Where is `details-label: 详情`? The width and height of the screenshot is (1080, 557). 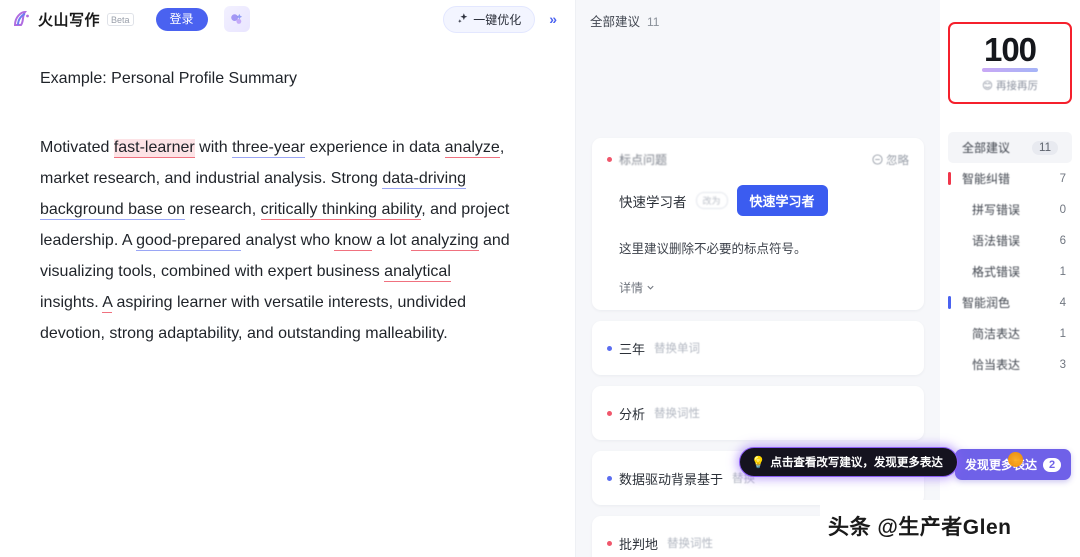
details-label: 详情 is located at coordinates (631, 288).